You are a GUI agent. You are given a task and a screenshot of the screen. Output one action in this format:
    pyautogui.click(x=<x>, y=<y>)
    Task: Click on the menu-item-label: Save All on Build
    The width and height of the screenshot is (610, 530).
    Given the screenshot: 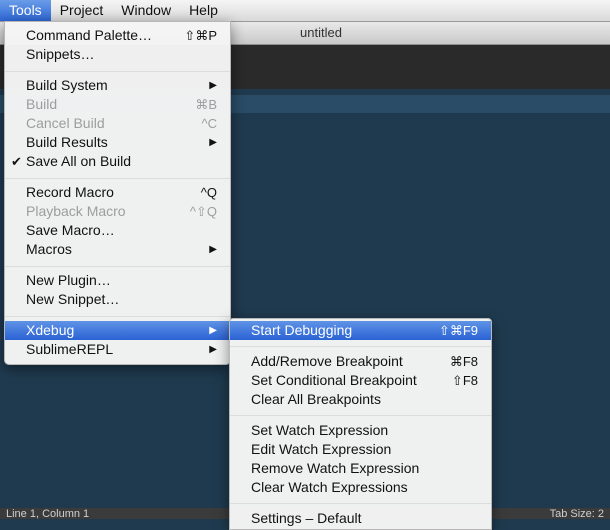 What is the action you would take?
    pyautogui.click(x=79, y=161)
    